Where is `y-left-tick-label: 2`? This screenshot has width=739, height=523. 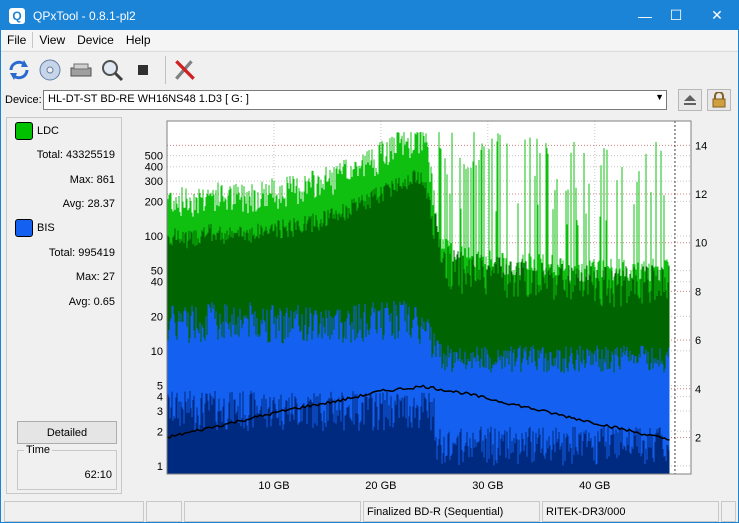 y-left-tick-label: 2 is located at coordinates (160, 432).